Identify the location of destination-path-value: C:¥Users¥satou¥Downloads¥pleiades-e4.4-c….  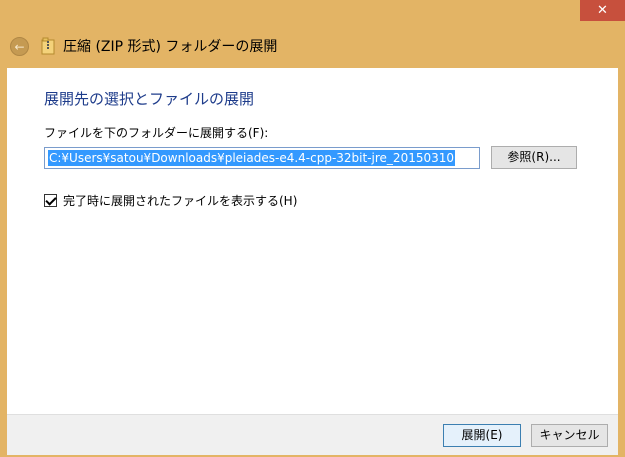
(252, 158).